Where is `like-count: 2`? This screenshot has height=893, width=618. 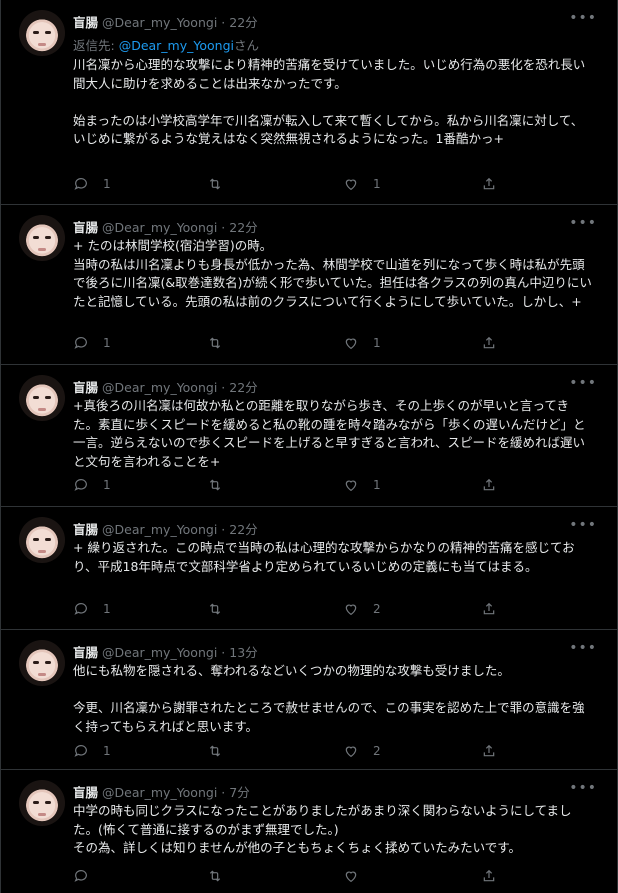 like-count: 2 is located at coordinates (377, 609).